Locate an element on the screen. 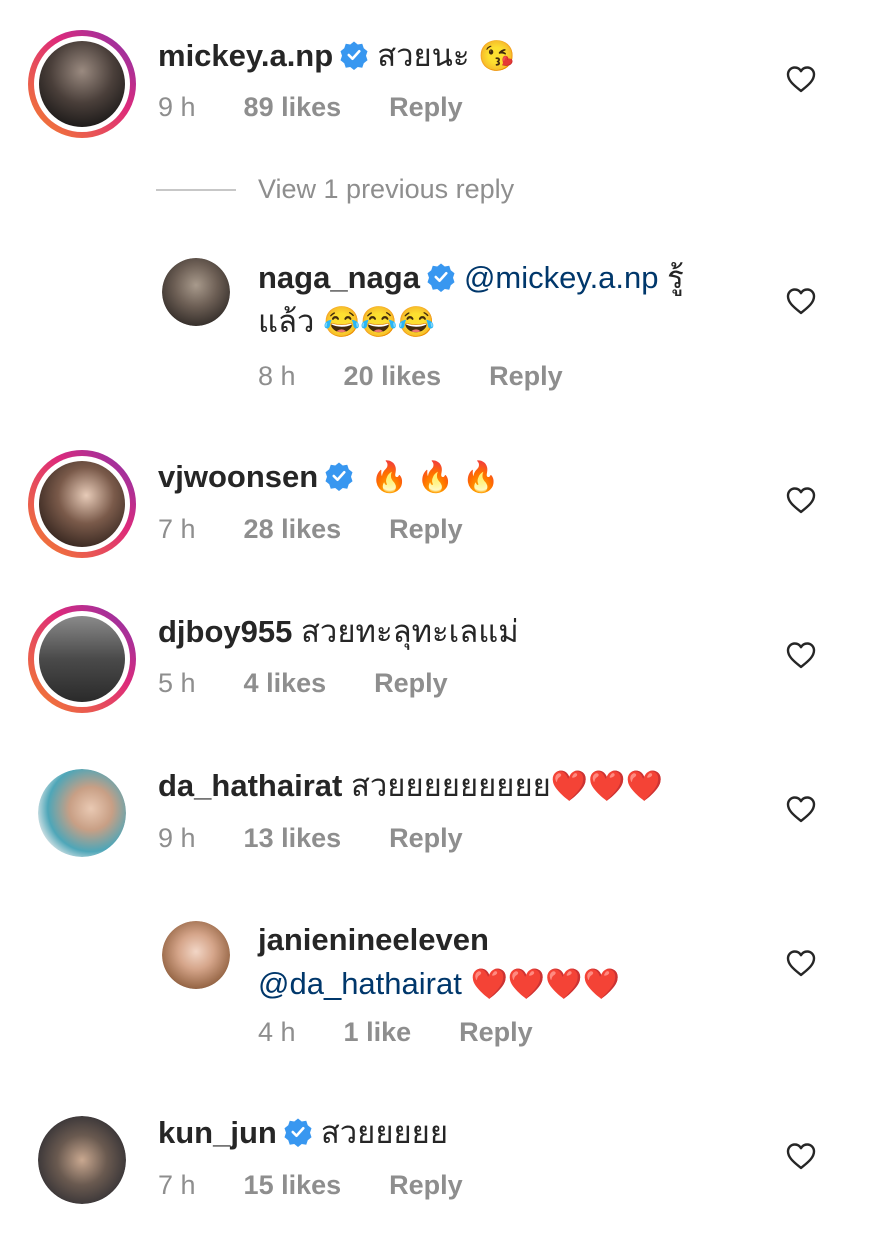  comment-text: kun_jun สวยยยยย is located at coordinates (303, 1133).